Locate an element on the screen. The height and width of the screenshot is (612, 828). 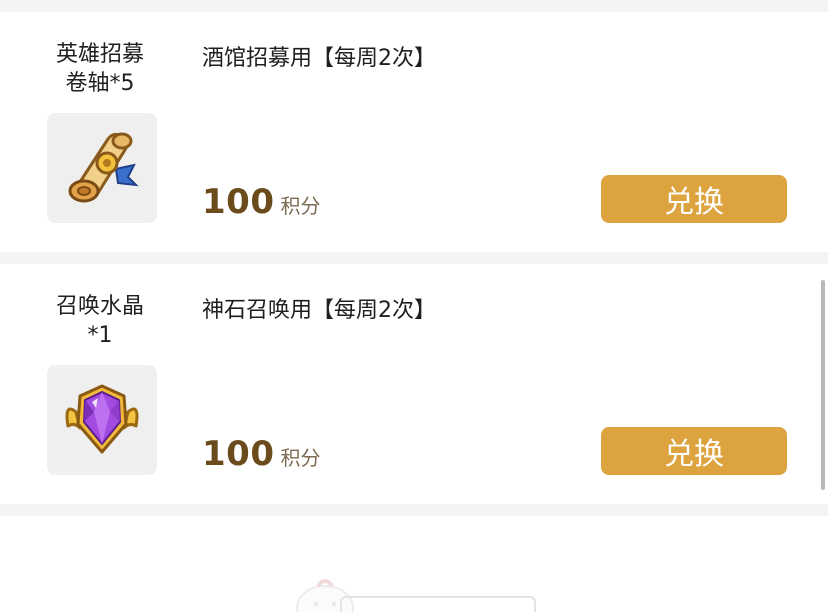
item-description: 酒馆招募用【每周2次】 is located at coordinates (319, 58).